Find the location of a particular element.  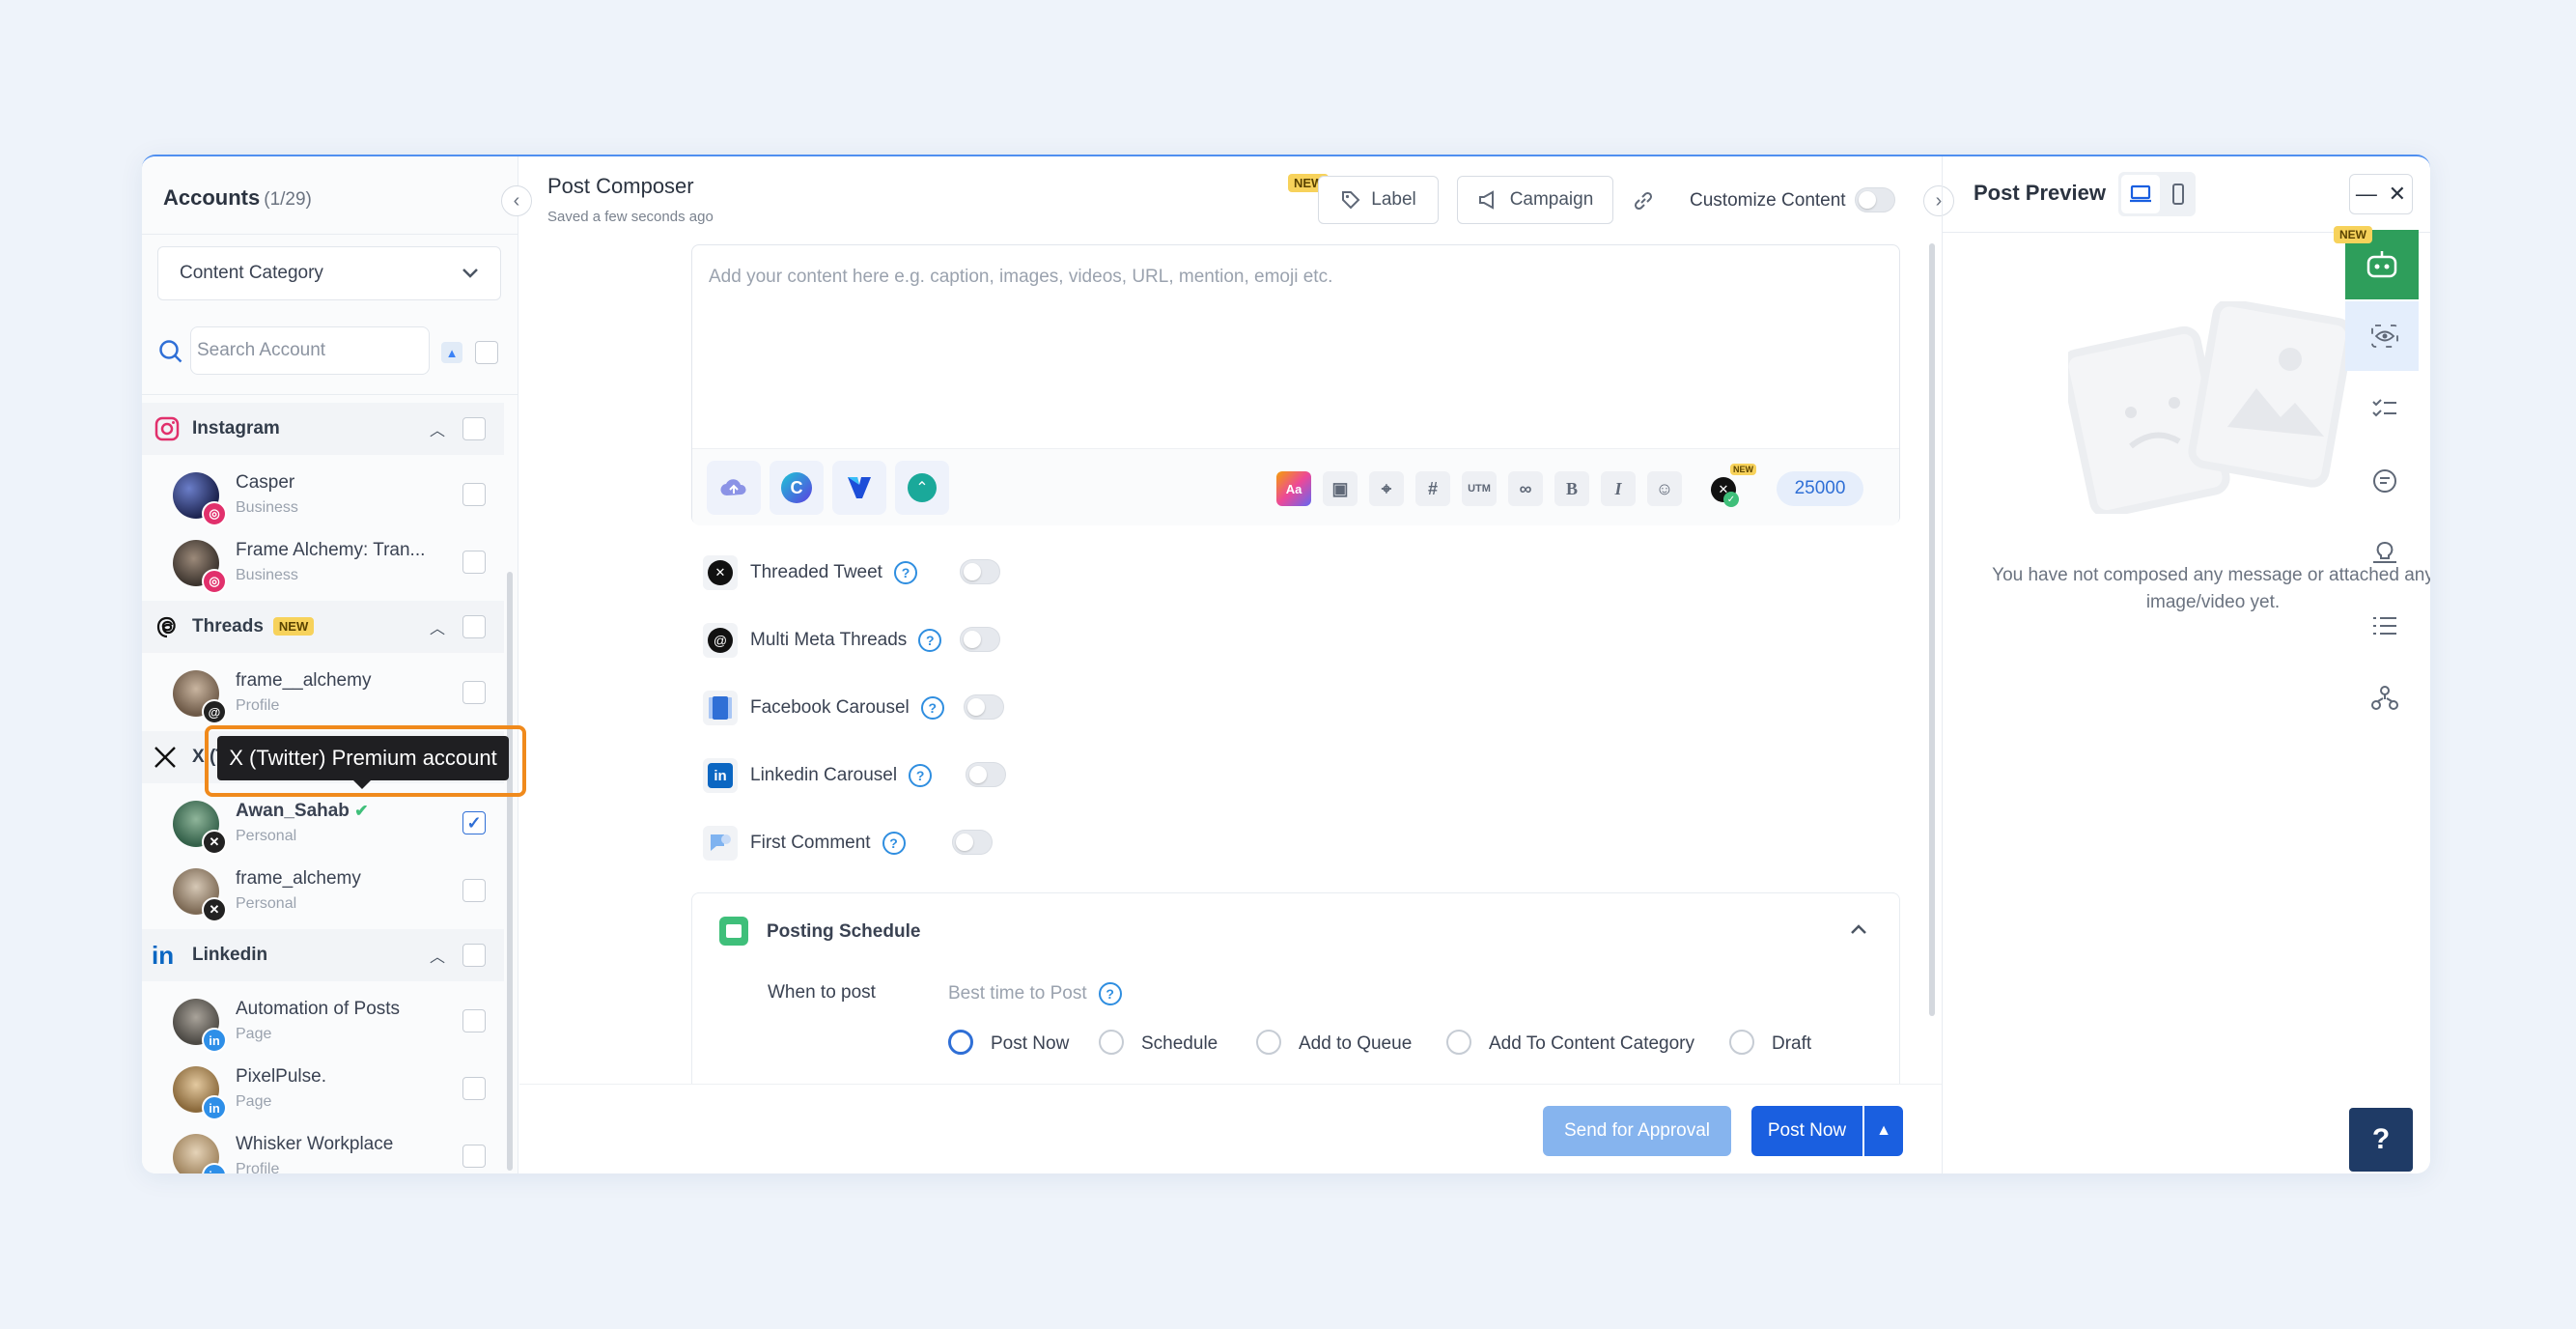

group-threads: Threads NEW ︿ is located at coordinates (323, 627).